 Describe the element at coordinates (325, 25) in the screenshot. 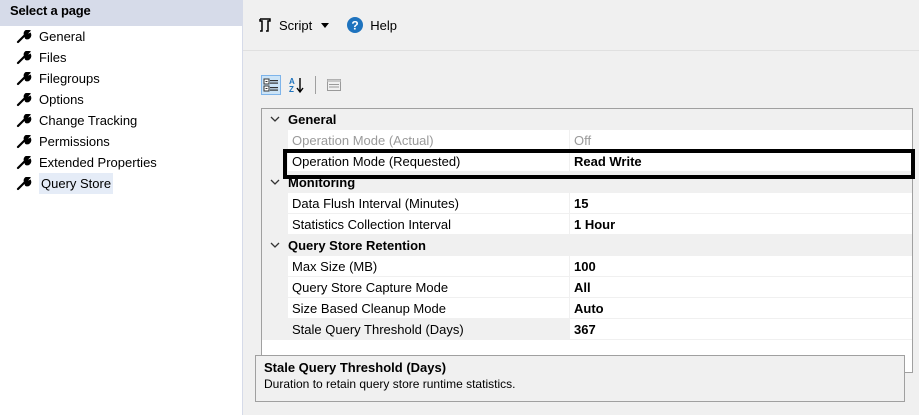

I see `dropdown-arrow-icon` at that location.